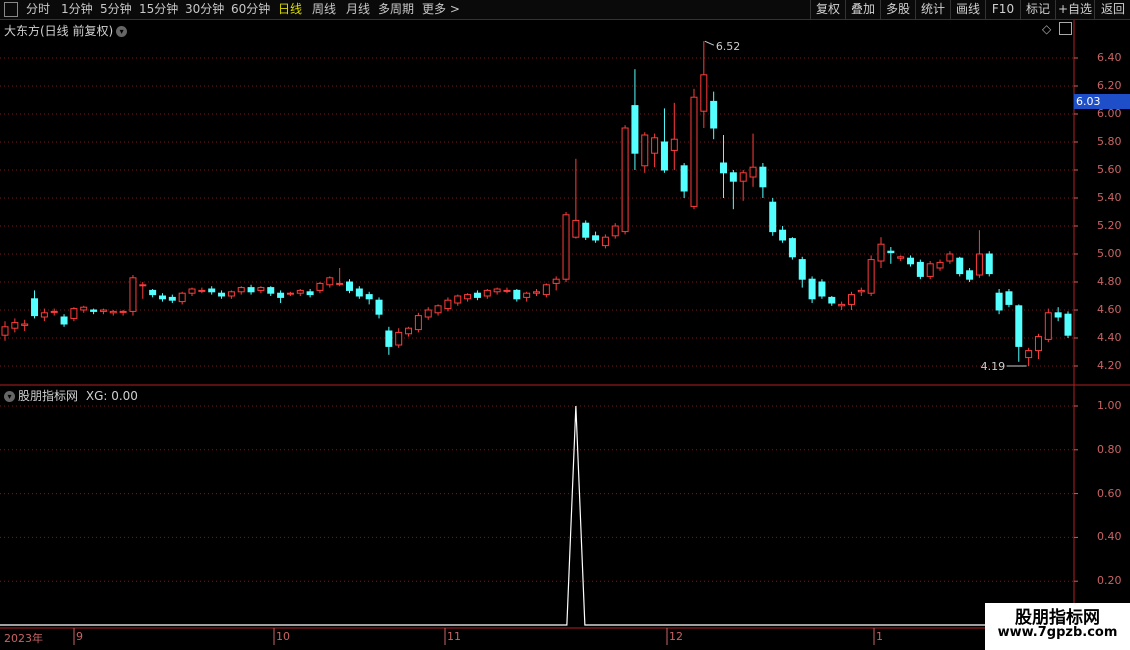 Image resolution: width=1130 pixels, height=650 pixels. I want to click on price-tick-label: 5.80, so click(1109, 141).